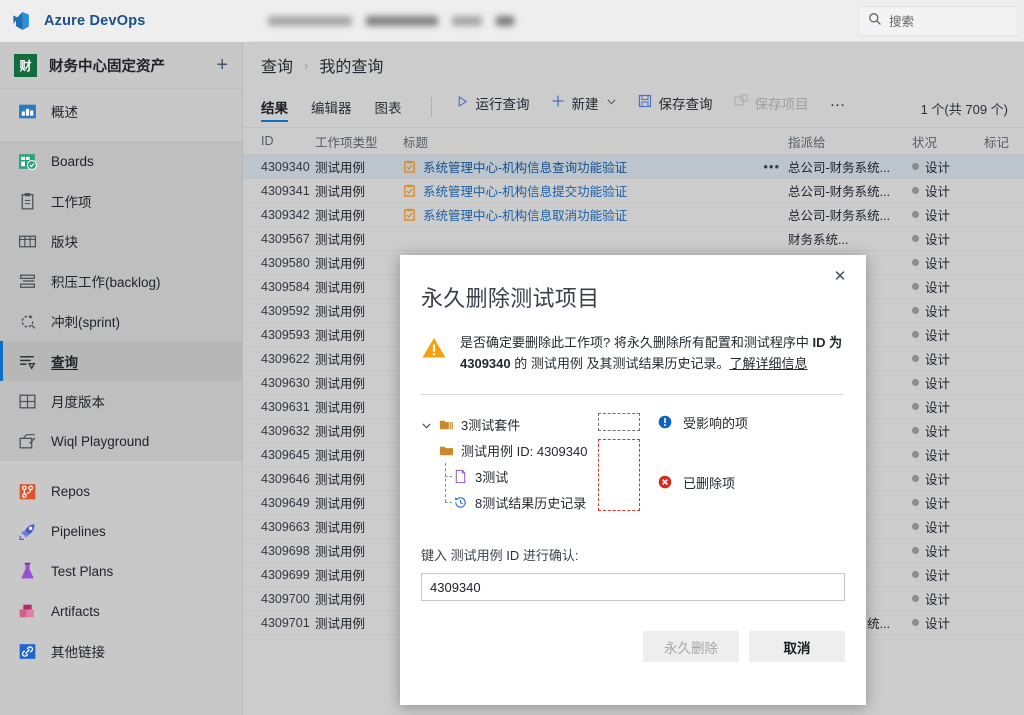 This screenshot has width=1024, height=715. What do you see at coordinates (121, 111) in the screenshot?
I see `sidebar-item-overview: 概述` at bounding box center [121, 111].